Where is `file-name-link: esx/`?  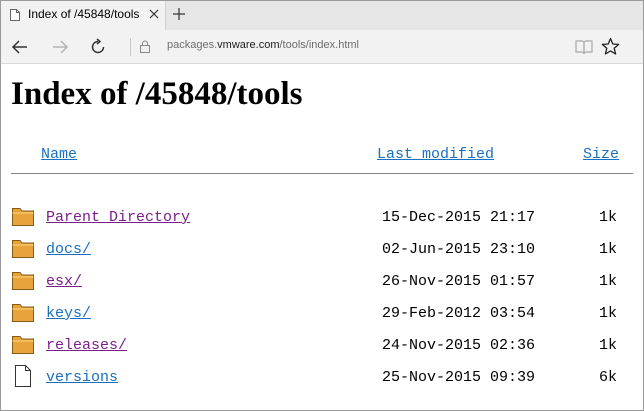
file-name-link: esx/ is located at coordinates (64, 281).